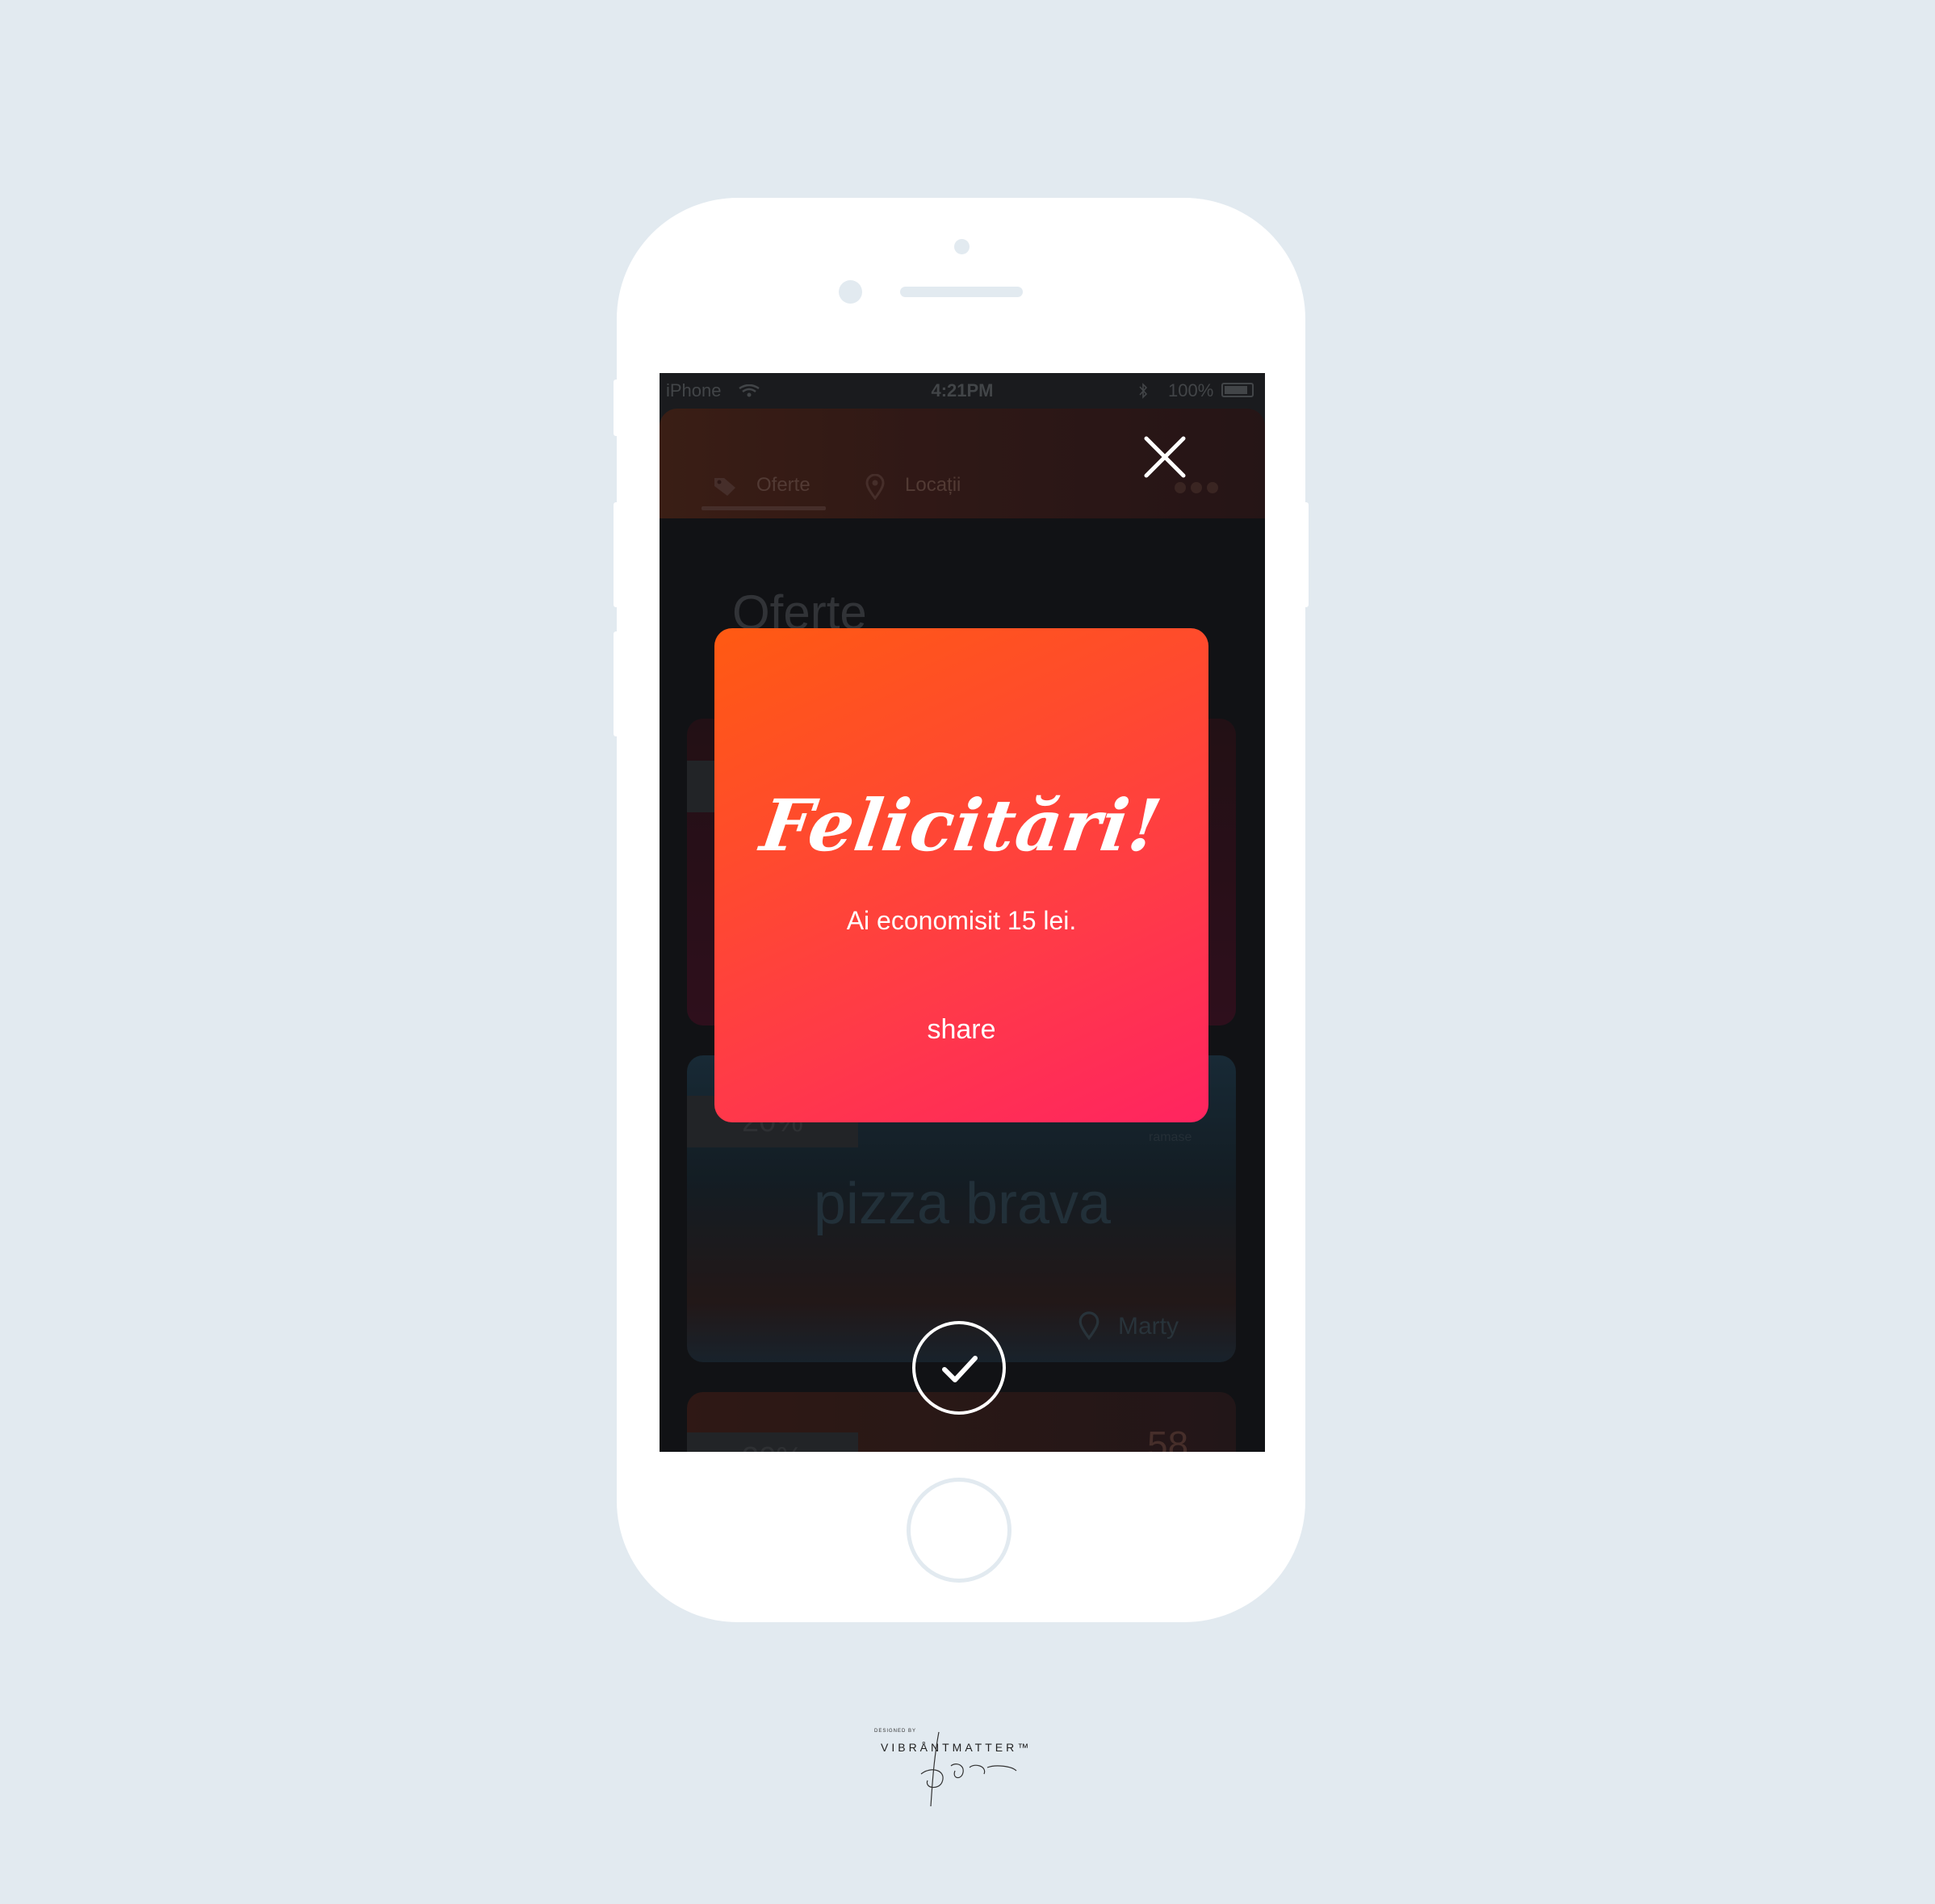 This screenshot has height=1904, width=1935. Describe the element at coordinates (850, 292) in the screenshot. I see `front-camera` at that location.